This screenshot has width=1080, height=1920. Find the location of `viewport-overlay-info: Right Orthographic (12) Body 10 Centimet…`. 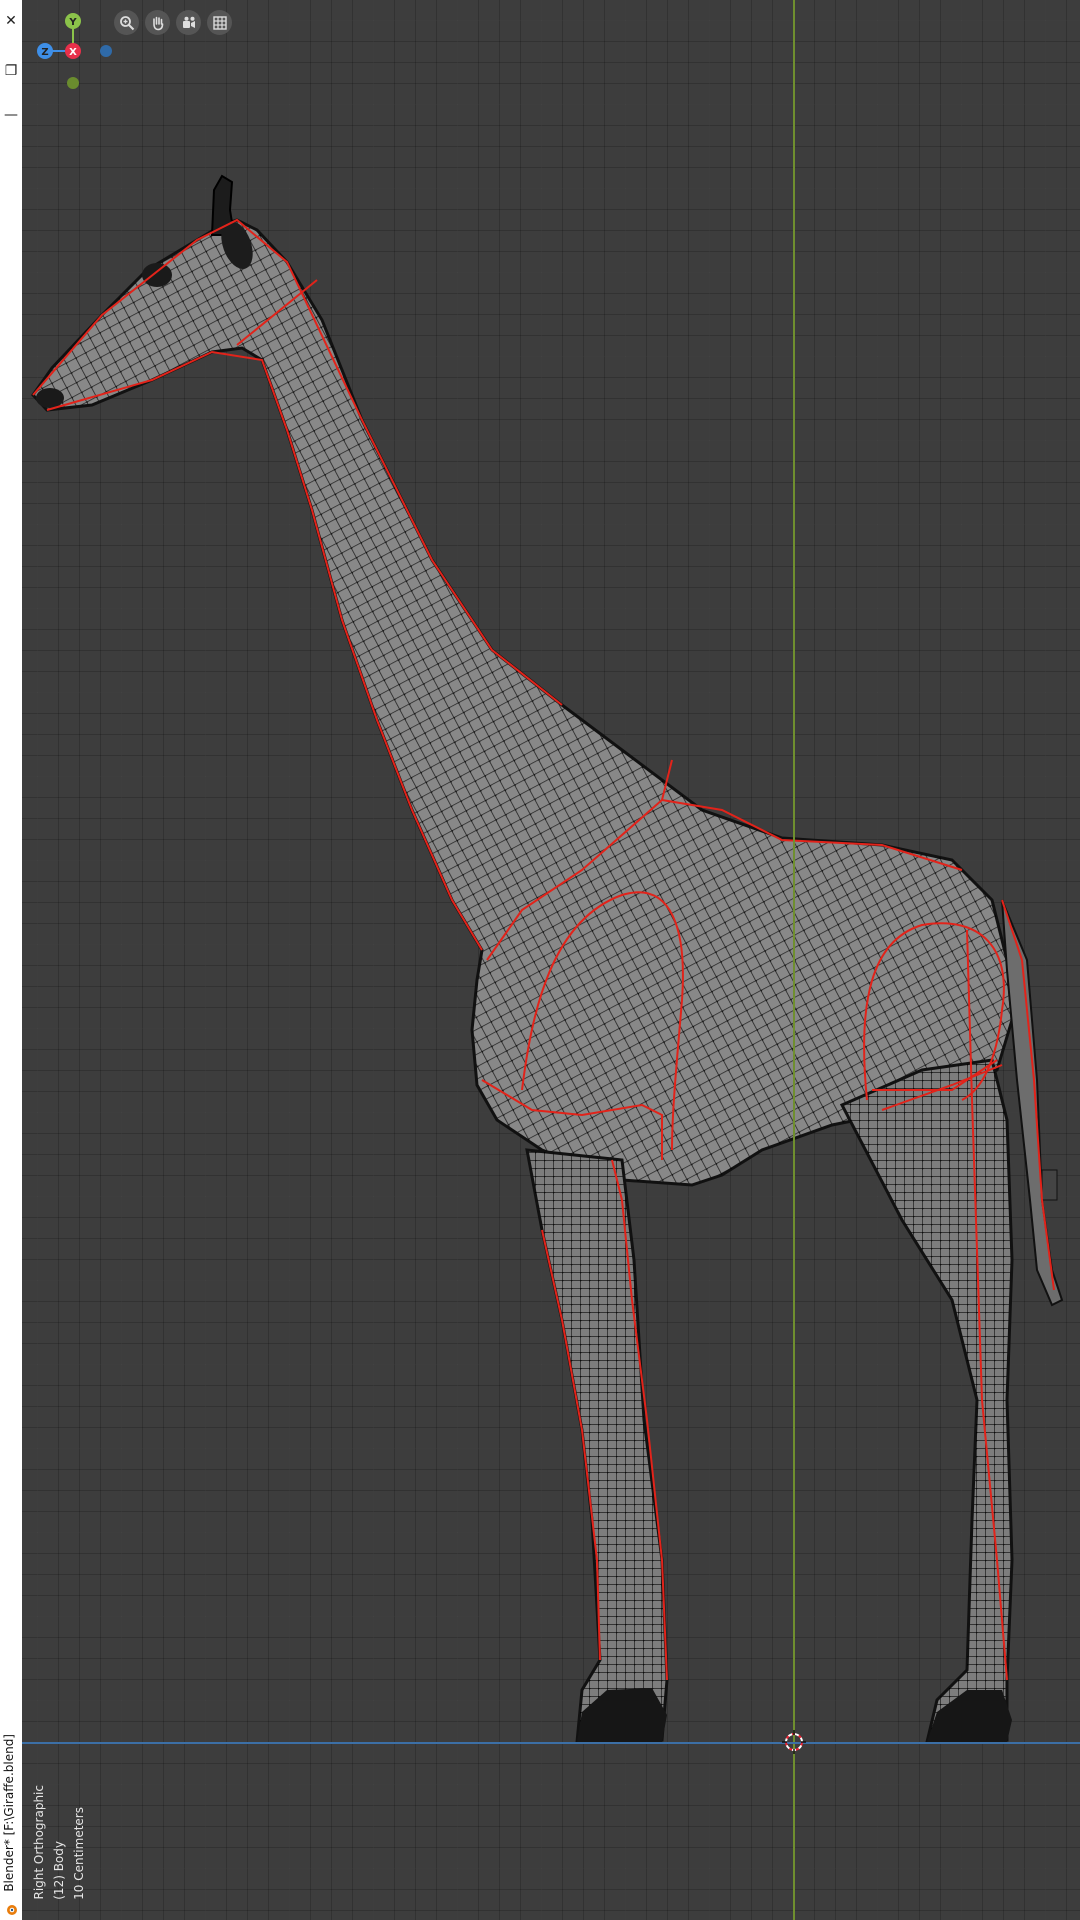

viewport-overlay-info: Right Orthographic (12) Body 10 Centimet… is located at coordinates (82, 1850).